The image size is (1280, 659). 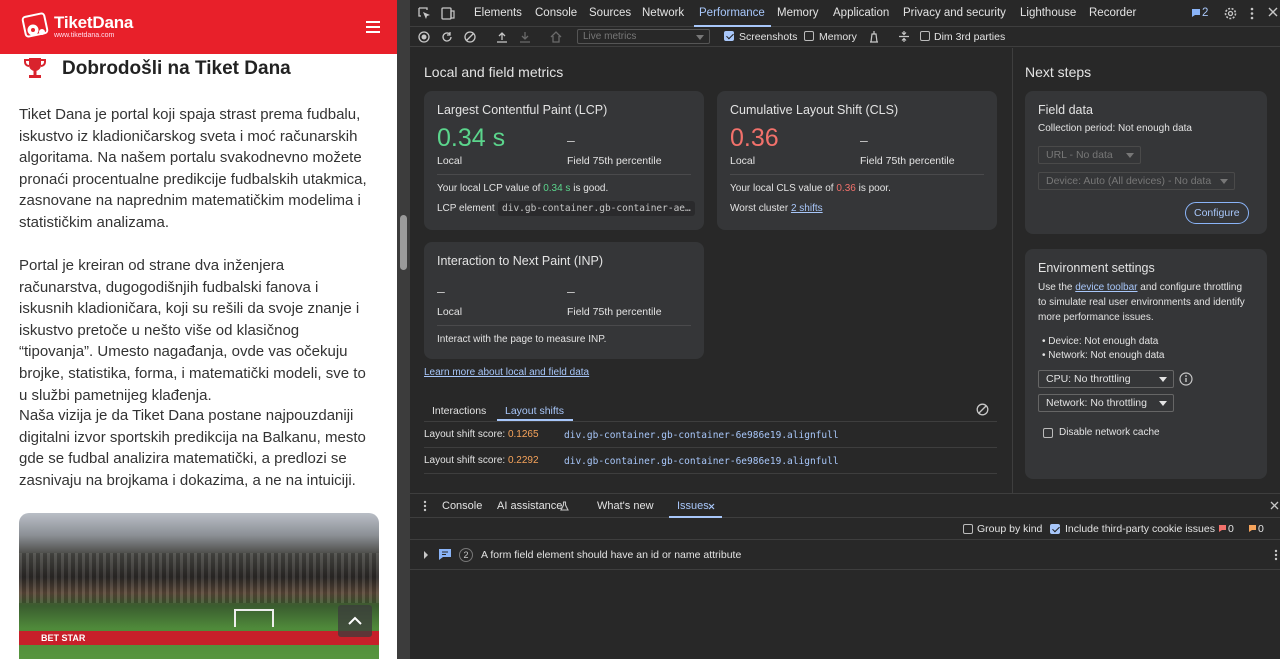 I want to click on live-metrics-select: Live metrics, so click(x=643, y=36).